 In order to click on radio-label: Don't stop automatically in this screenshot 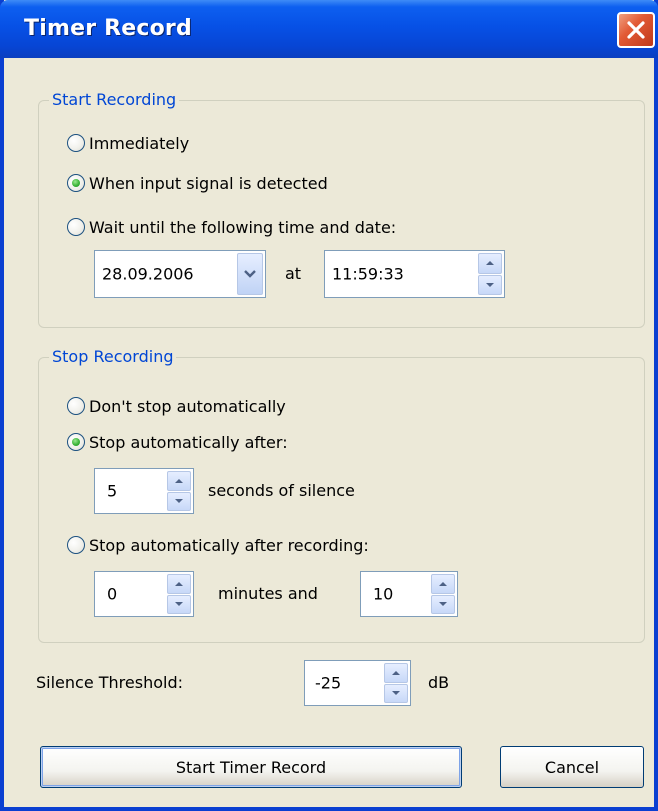, I will do `click(187, 406)`.